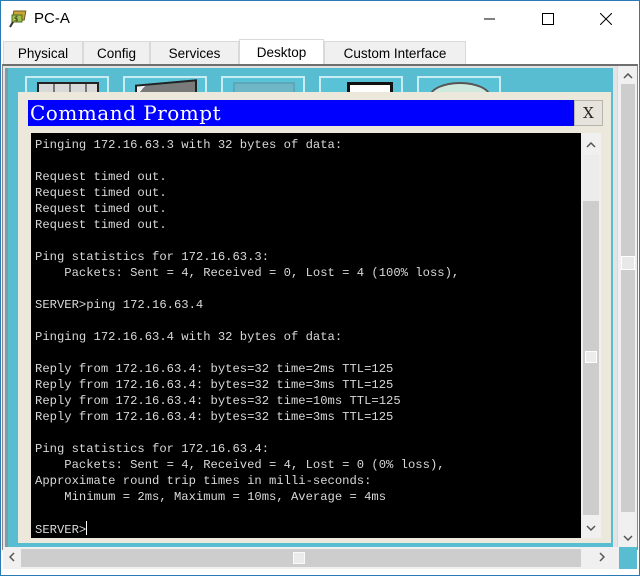  What do you see at coordinates (194, 52) in the screenshot?
I see `tab-services: Services` at bounding box center [194, 52].